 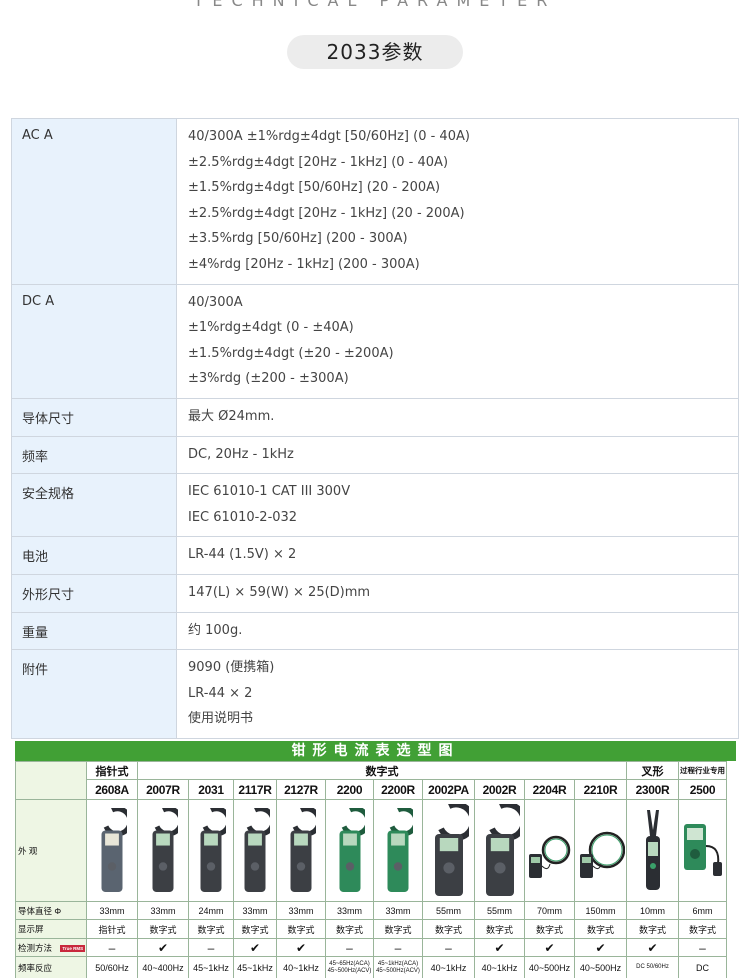 What do you see at coordinates (600, 967) in the screenshot?
I see `freq-cell: 40~500Hz` at bounding box center [600, 967].